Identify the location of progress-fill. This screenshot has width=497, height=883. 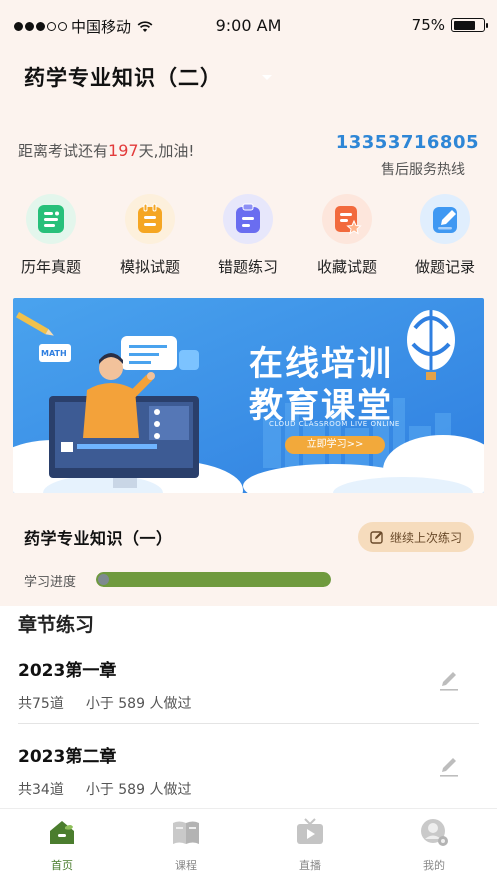
(213, 579).